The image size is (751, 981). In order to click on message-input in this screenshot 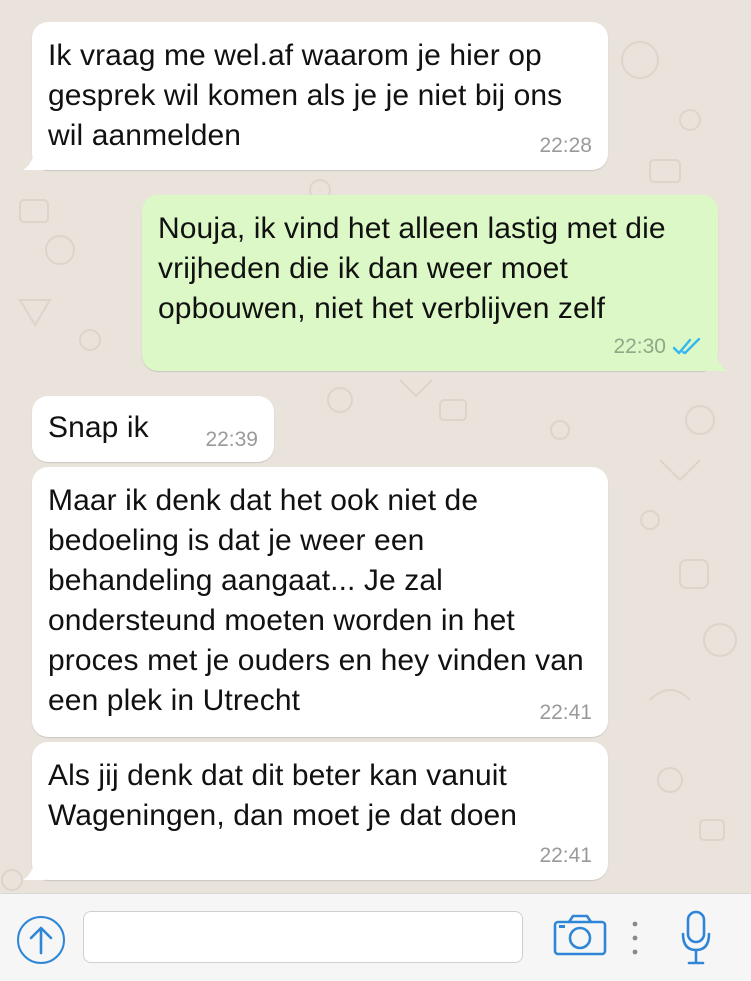, I will do `click(303, 937)`.